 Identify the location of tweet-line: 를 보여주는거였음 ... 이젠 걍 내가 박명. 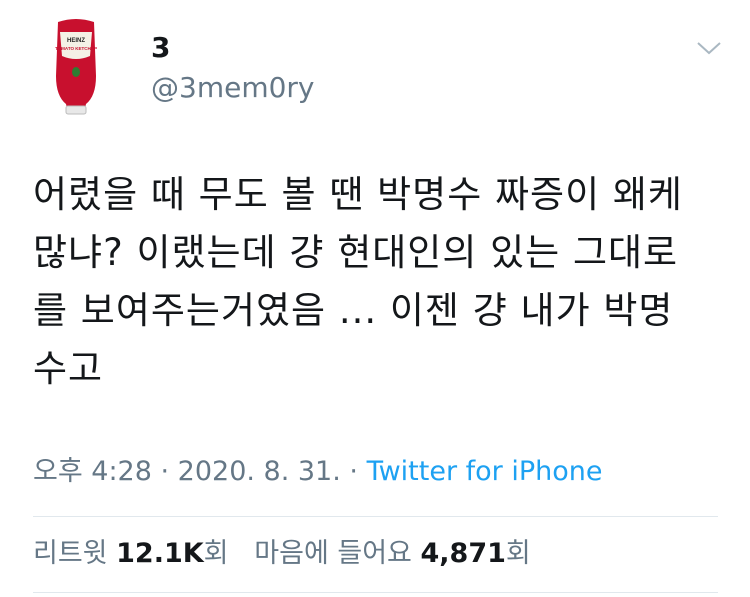
(353, 310).